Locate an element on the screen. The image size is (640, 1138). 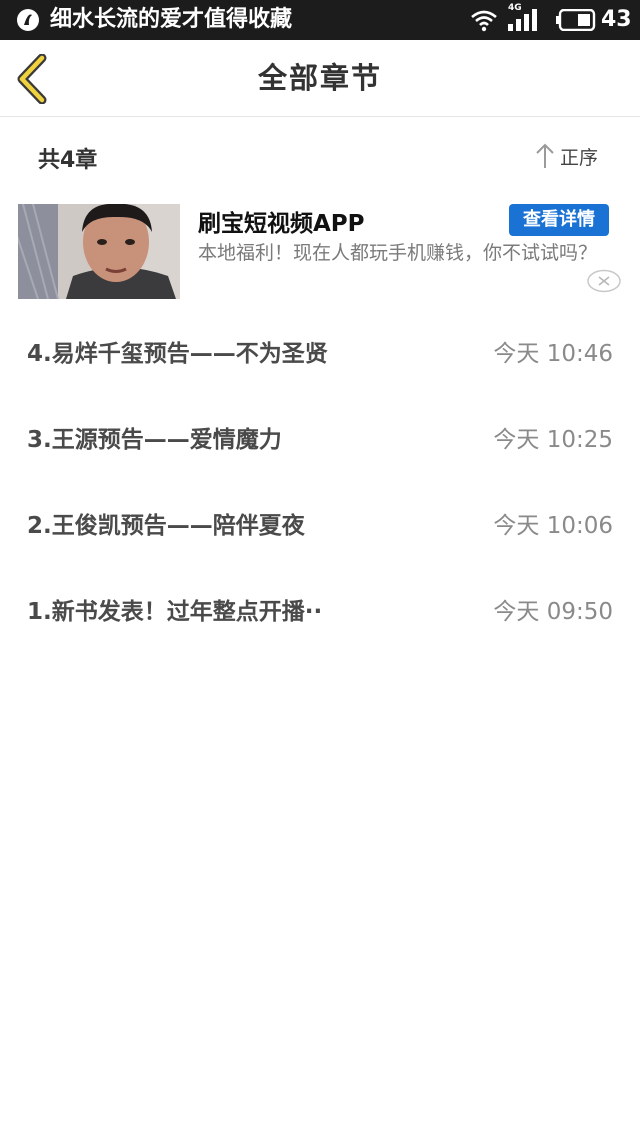
page-title: 全部章节 is located at coordinates (319, 78).